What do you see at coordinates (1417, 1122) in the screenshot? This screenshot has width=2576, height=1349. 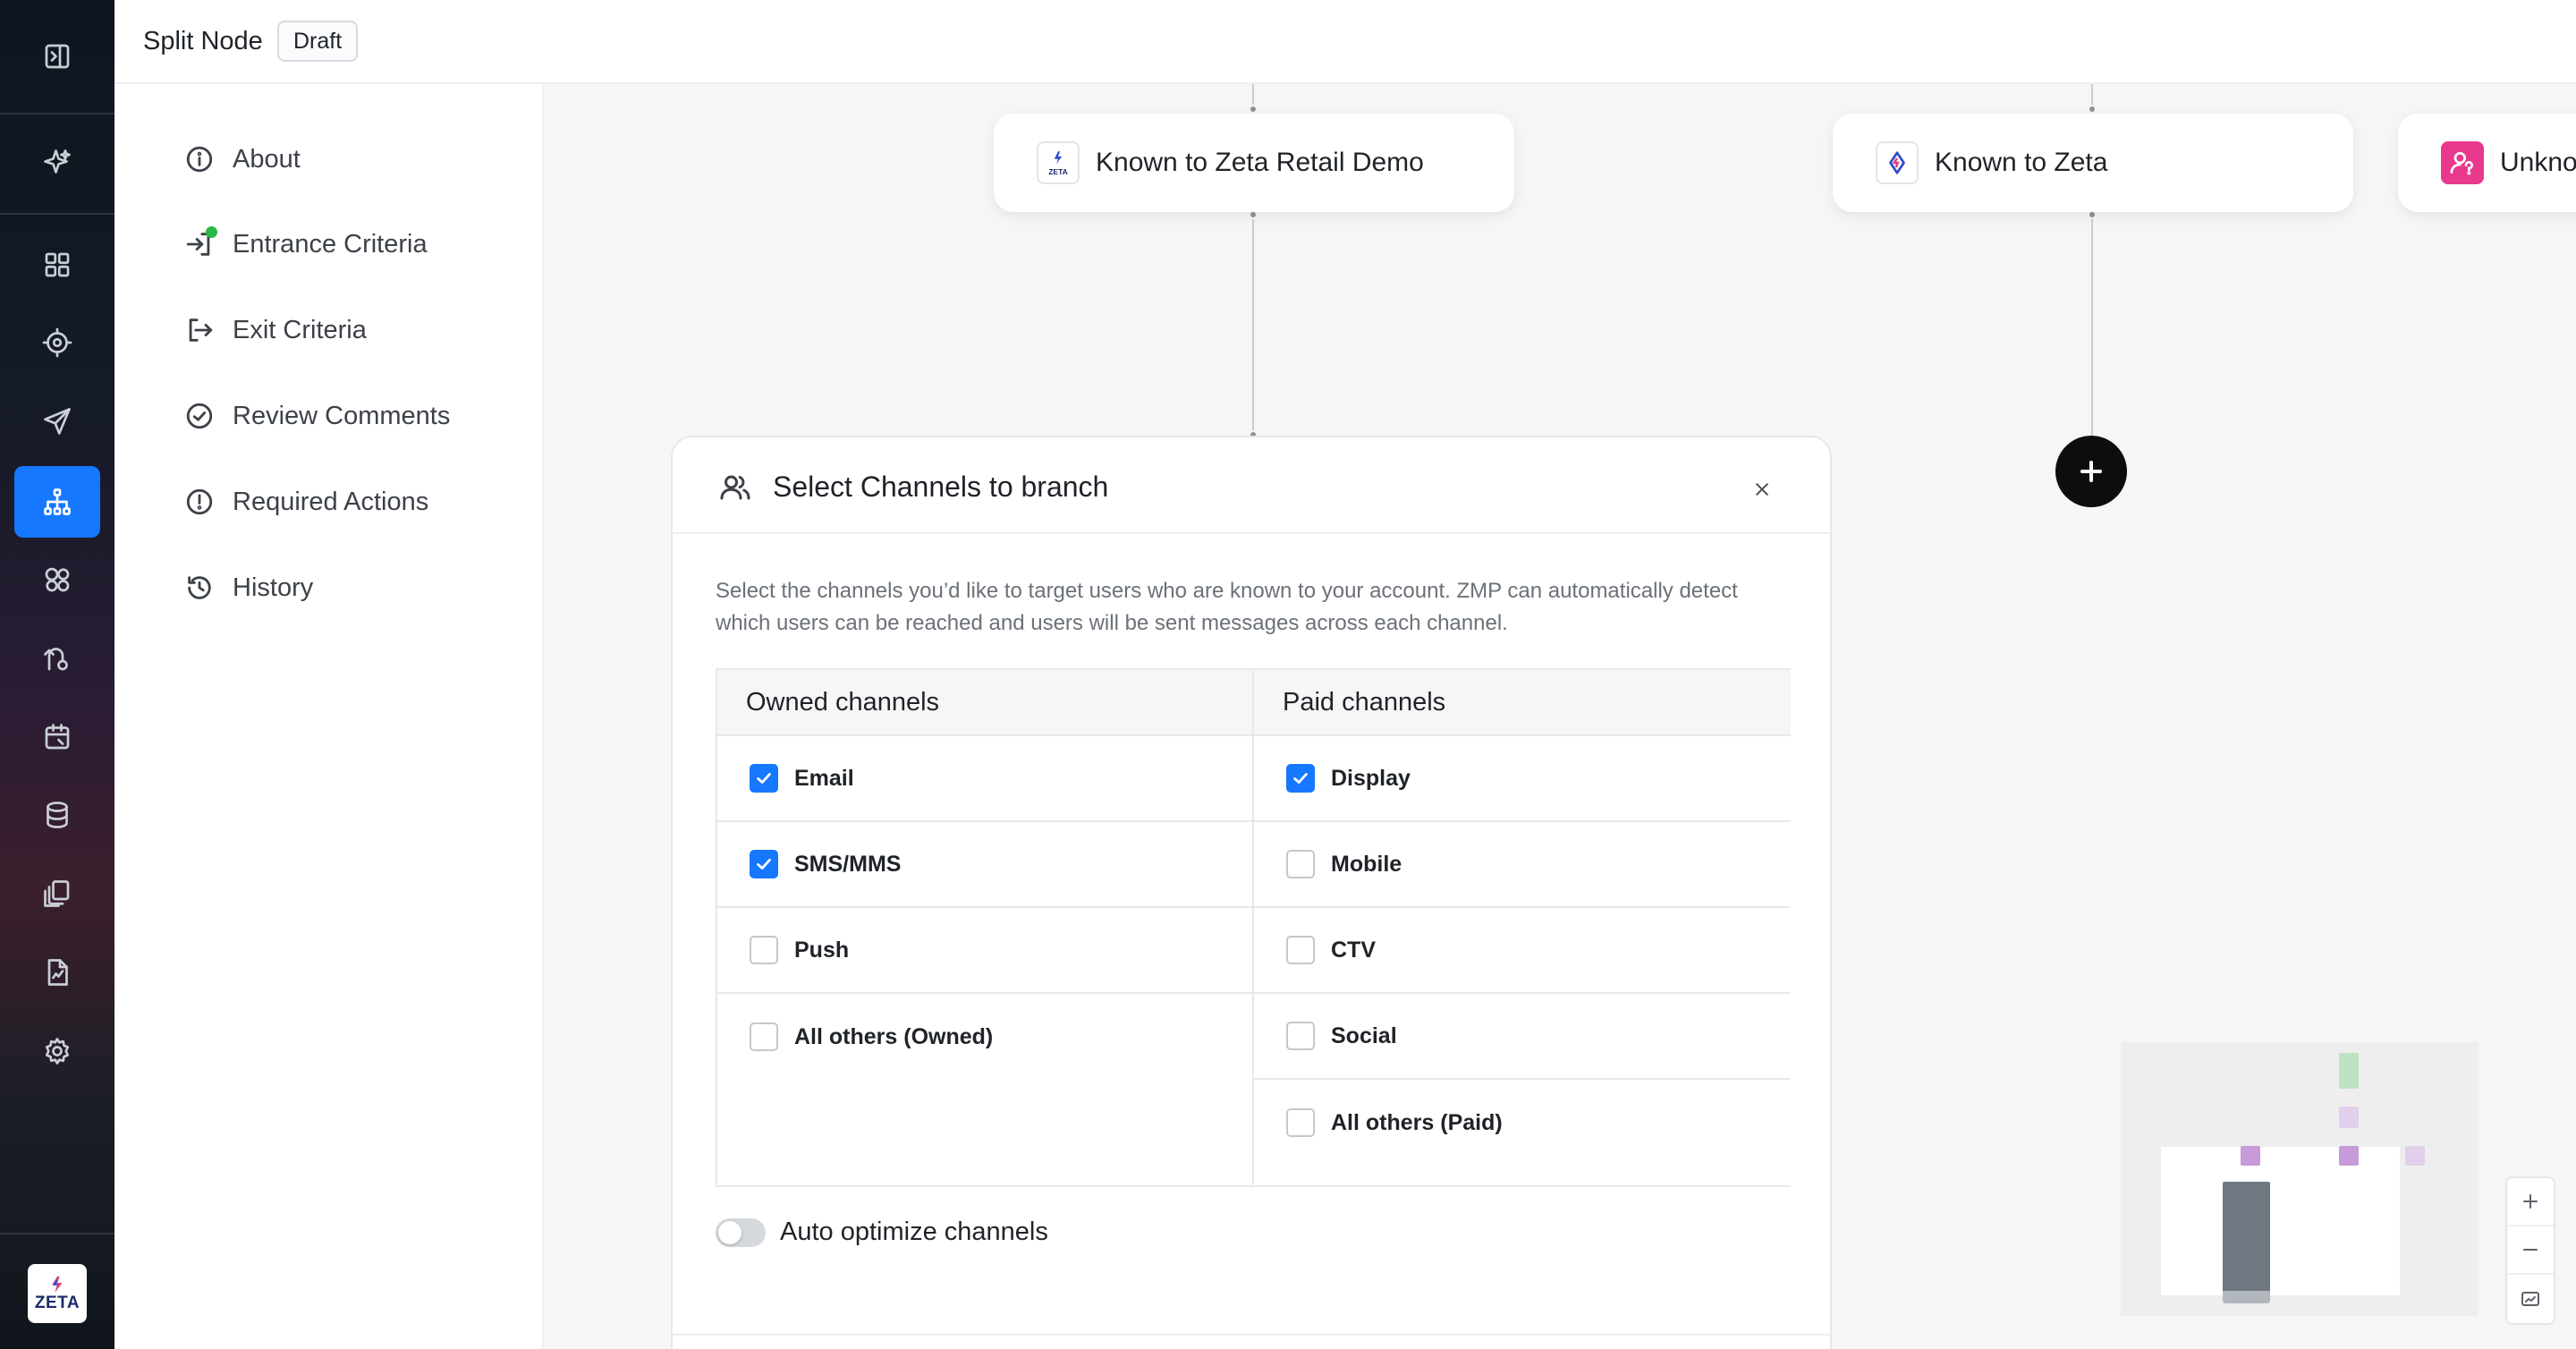 I see `channel-label: All others (Paid)` at bounding box center [1417, 1122].